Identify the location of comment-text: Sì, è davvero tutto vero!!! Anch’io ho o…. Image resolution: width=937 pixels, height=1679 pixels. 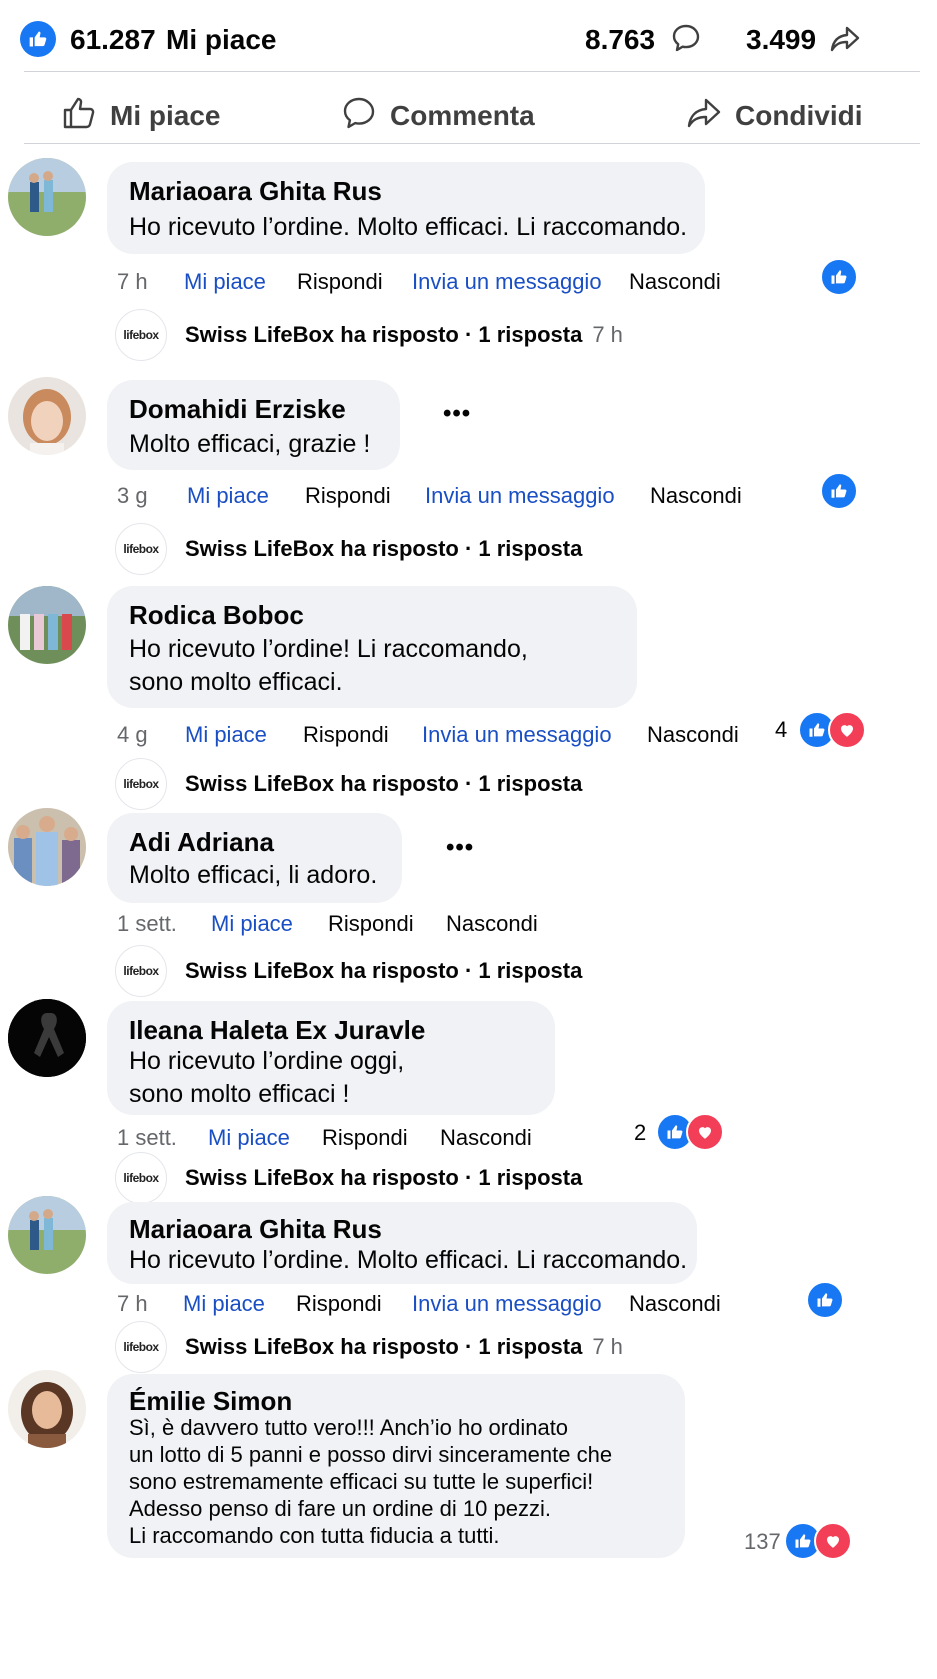
(371, 1481).